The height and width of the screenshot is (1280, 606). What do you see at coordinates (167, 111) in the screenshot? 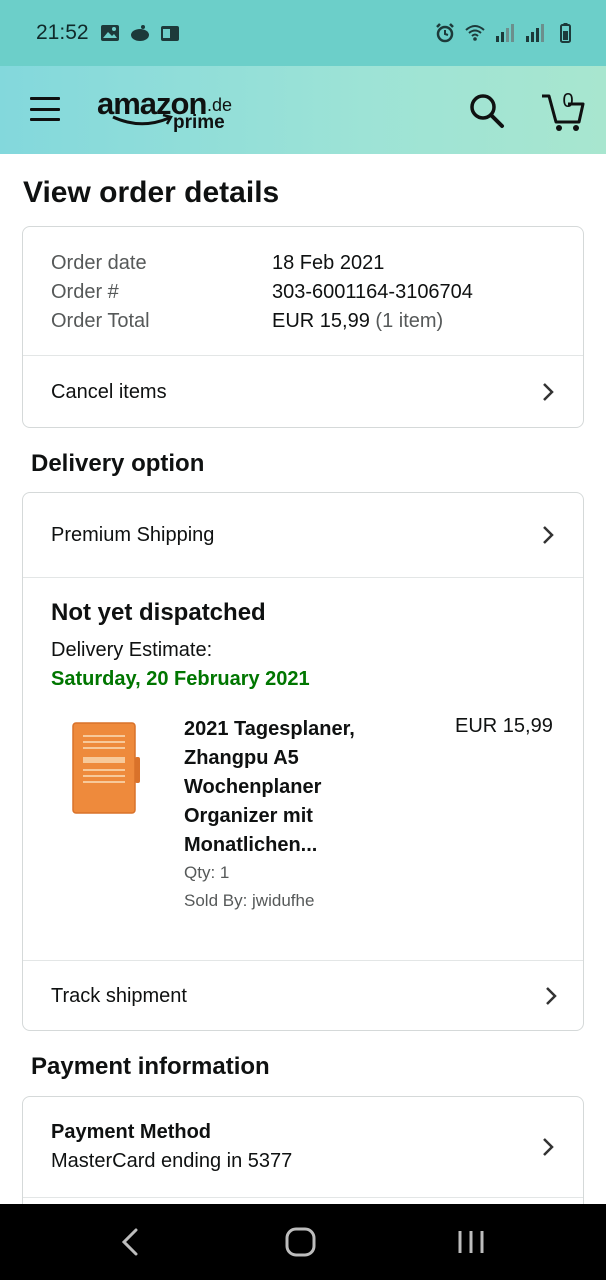
I see `amazon-prime-logo: amazon .de prime` at bounding box center [167, 111].